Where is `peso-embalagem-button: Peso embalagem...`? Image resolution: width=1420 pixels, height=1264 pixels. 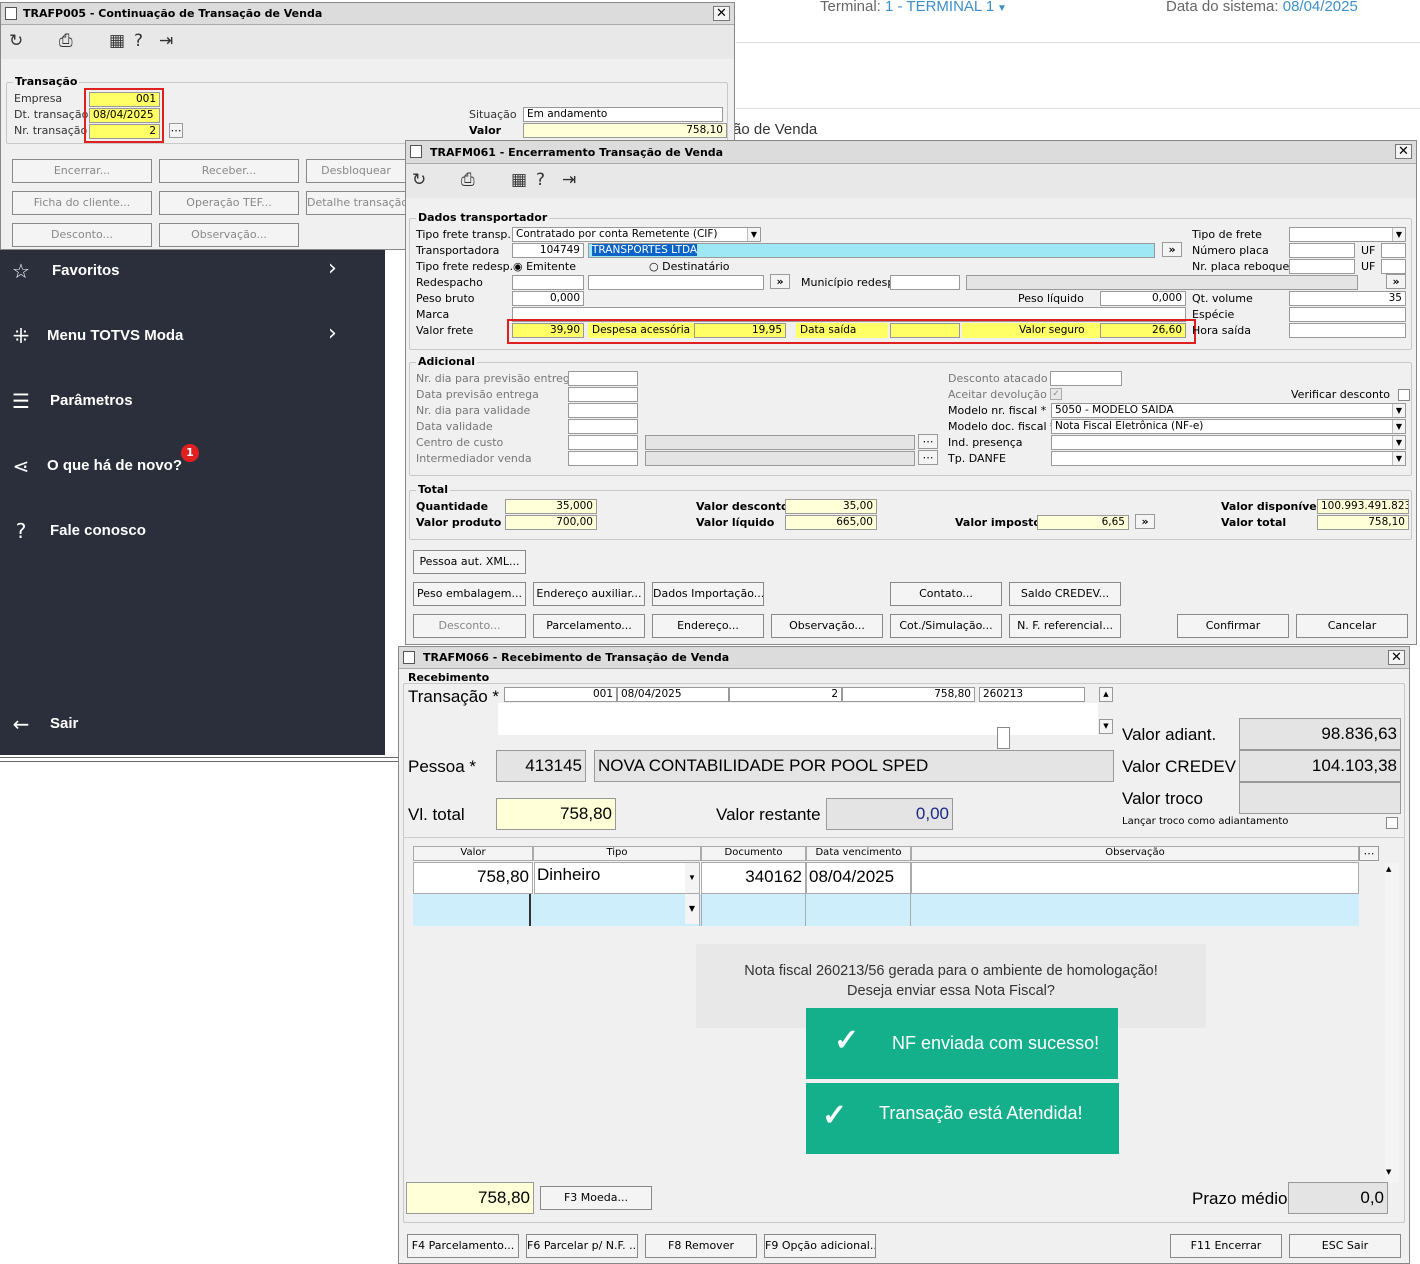 peso-embalagem-button: Peso embalagem... is located at coordinates (469, 594).